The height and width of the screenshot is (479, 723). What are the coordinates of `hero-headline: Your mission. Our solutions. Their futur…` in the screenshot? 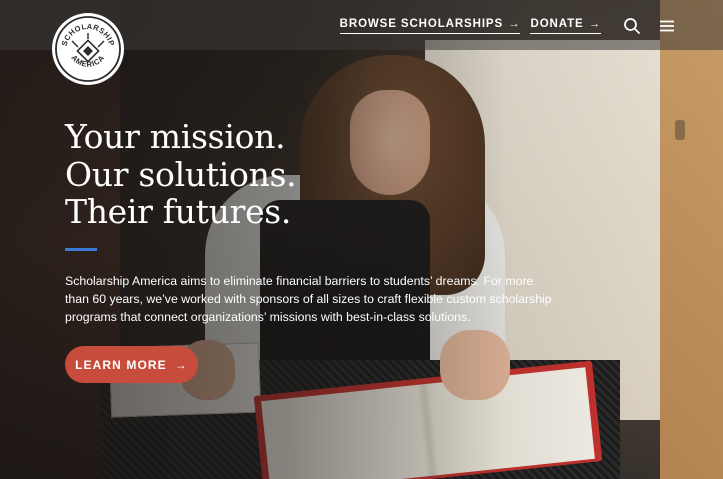 It's located at (225, 174).